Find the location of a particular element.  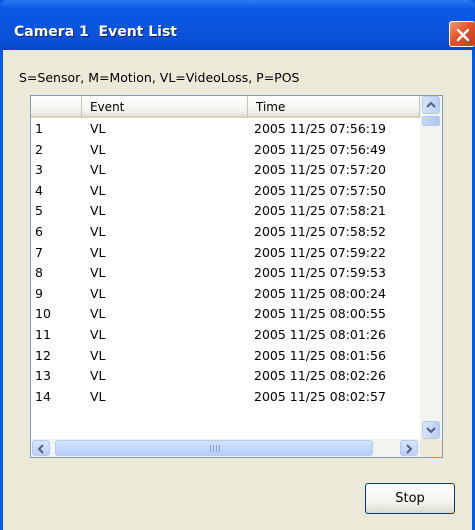

row-index: 8 is located at coordinates (39, 273).